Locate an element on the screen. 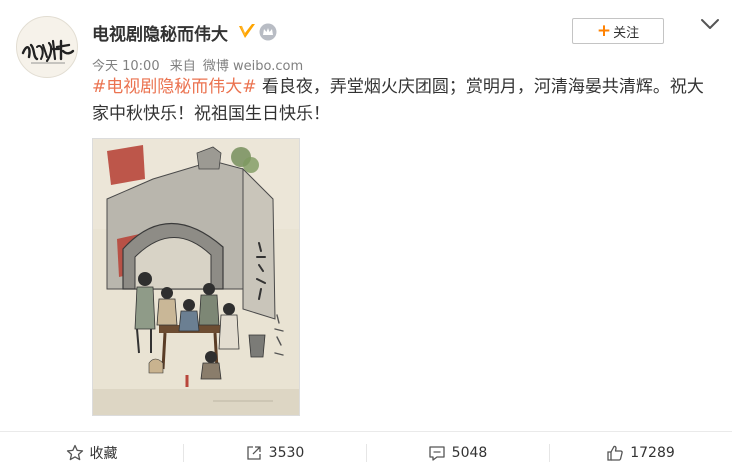 The height and width of the screenshot is (474, 732). action-bar: 收藏 3530 5048 17289 is located at coordinates (366, 452).